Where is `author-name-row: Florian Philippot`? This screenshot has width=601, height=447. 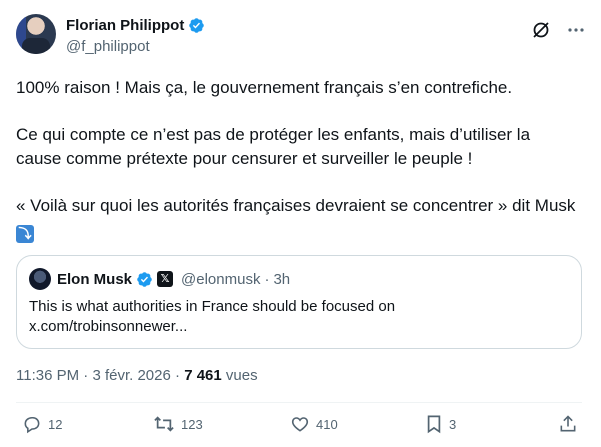
author-name-row: Florian Philippot is located at coordinates (135, 25).